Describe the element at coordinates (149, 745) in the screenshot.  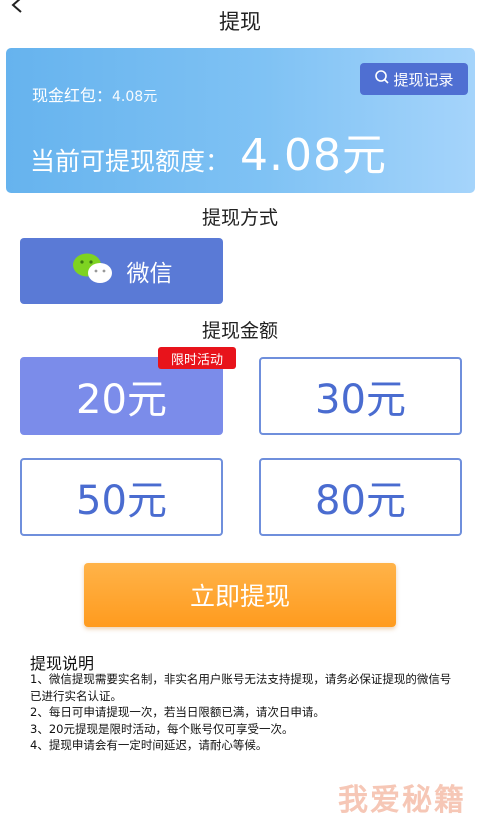
I see `note-item: 4、提现申请会有一定时间延迟，请耐心等候。` at that location.